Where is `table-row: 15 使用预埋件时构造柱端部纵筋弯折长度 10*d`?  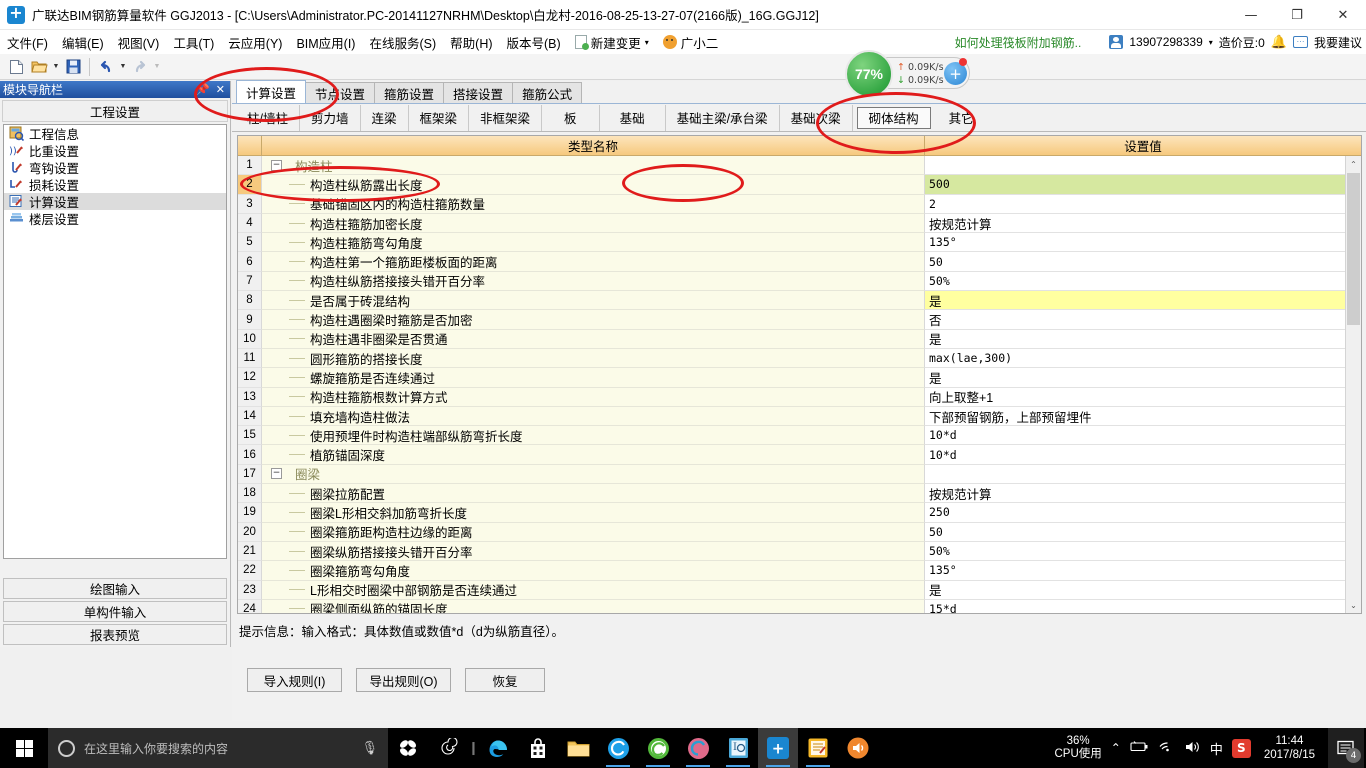
table-row: 15 使用预埋件时构造柱端部纵筋弯折长度 10*d is located at coordinates (799, 436).